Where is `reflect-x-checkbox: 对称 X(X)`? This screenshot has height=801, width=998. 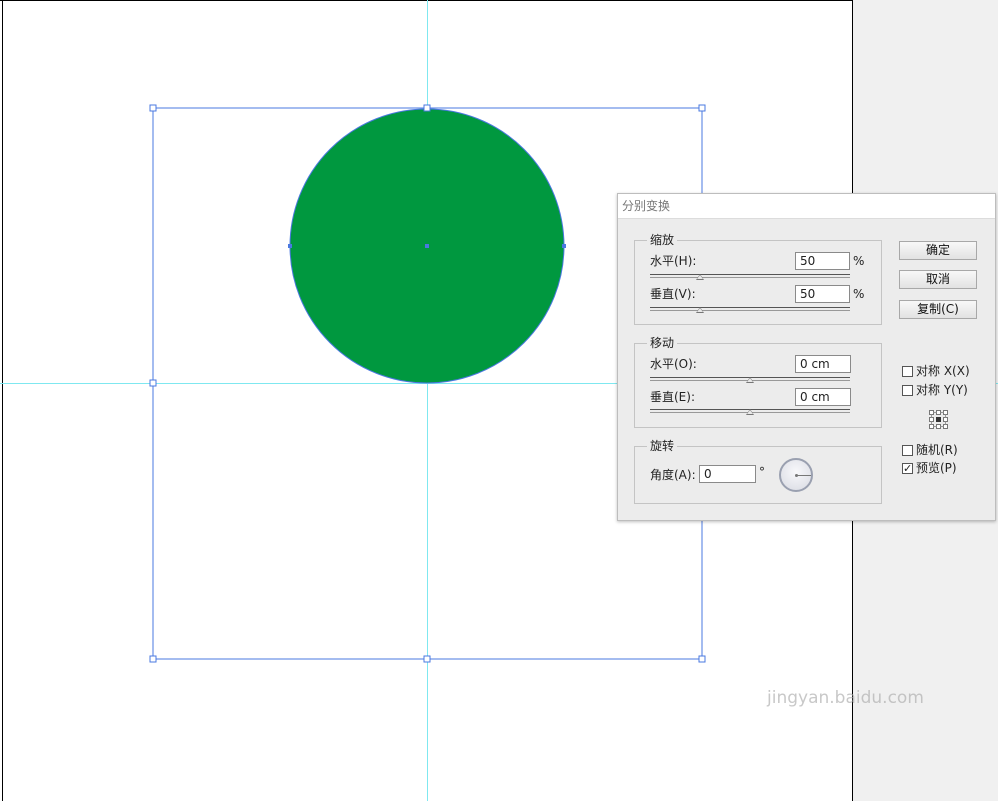
reflect-x-checkbox: 对称 X(X) is located at coordinates (936, 371).